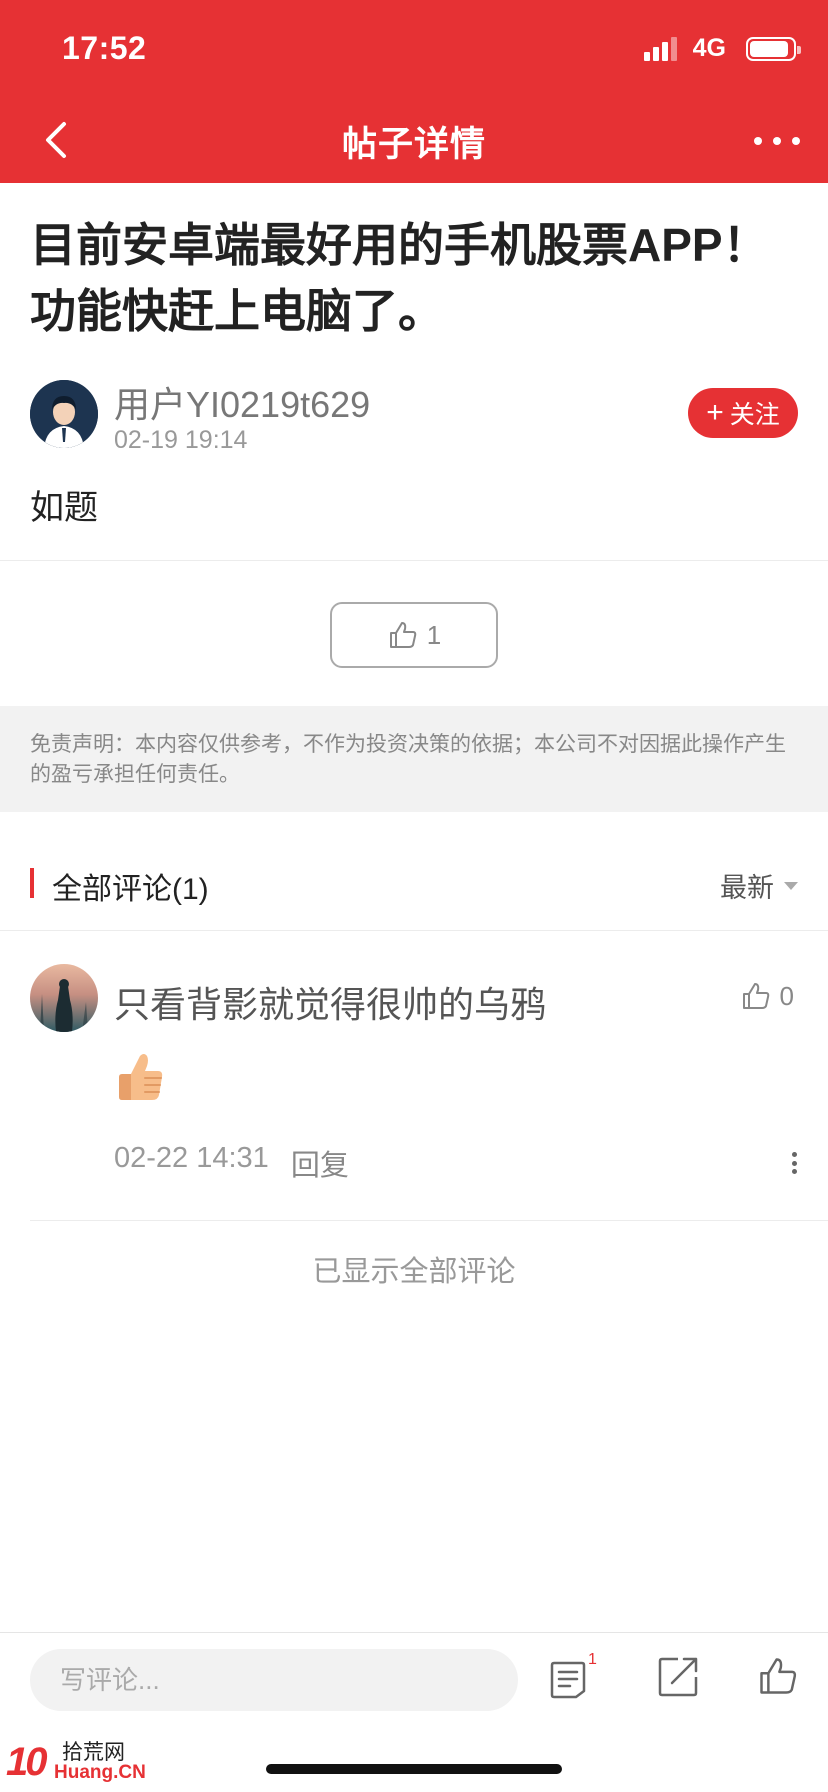 This screenshot has width=828, height=1792. What do you see at coordinates (130, 889) in the screenshot?
I see `comments-title: 全部评论(1)` at bounding box center [130, 889].